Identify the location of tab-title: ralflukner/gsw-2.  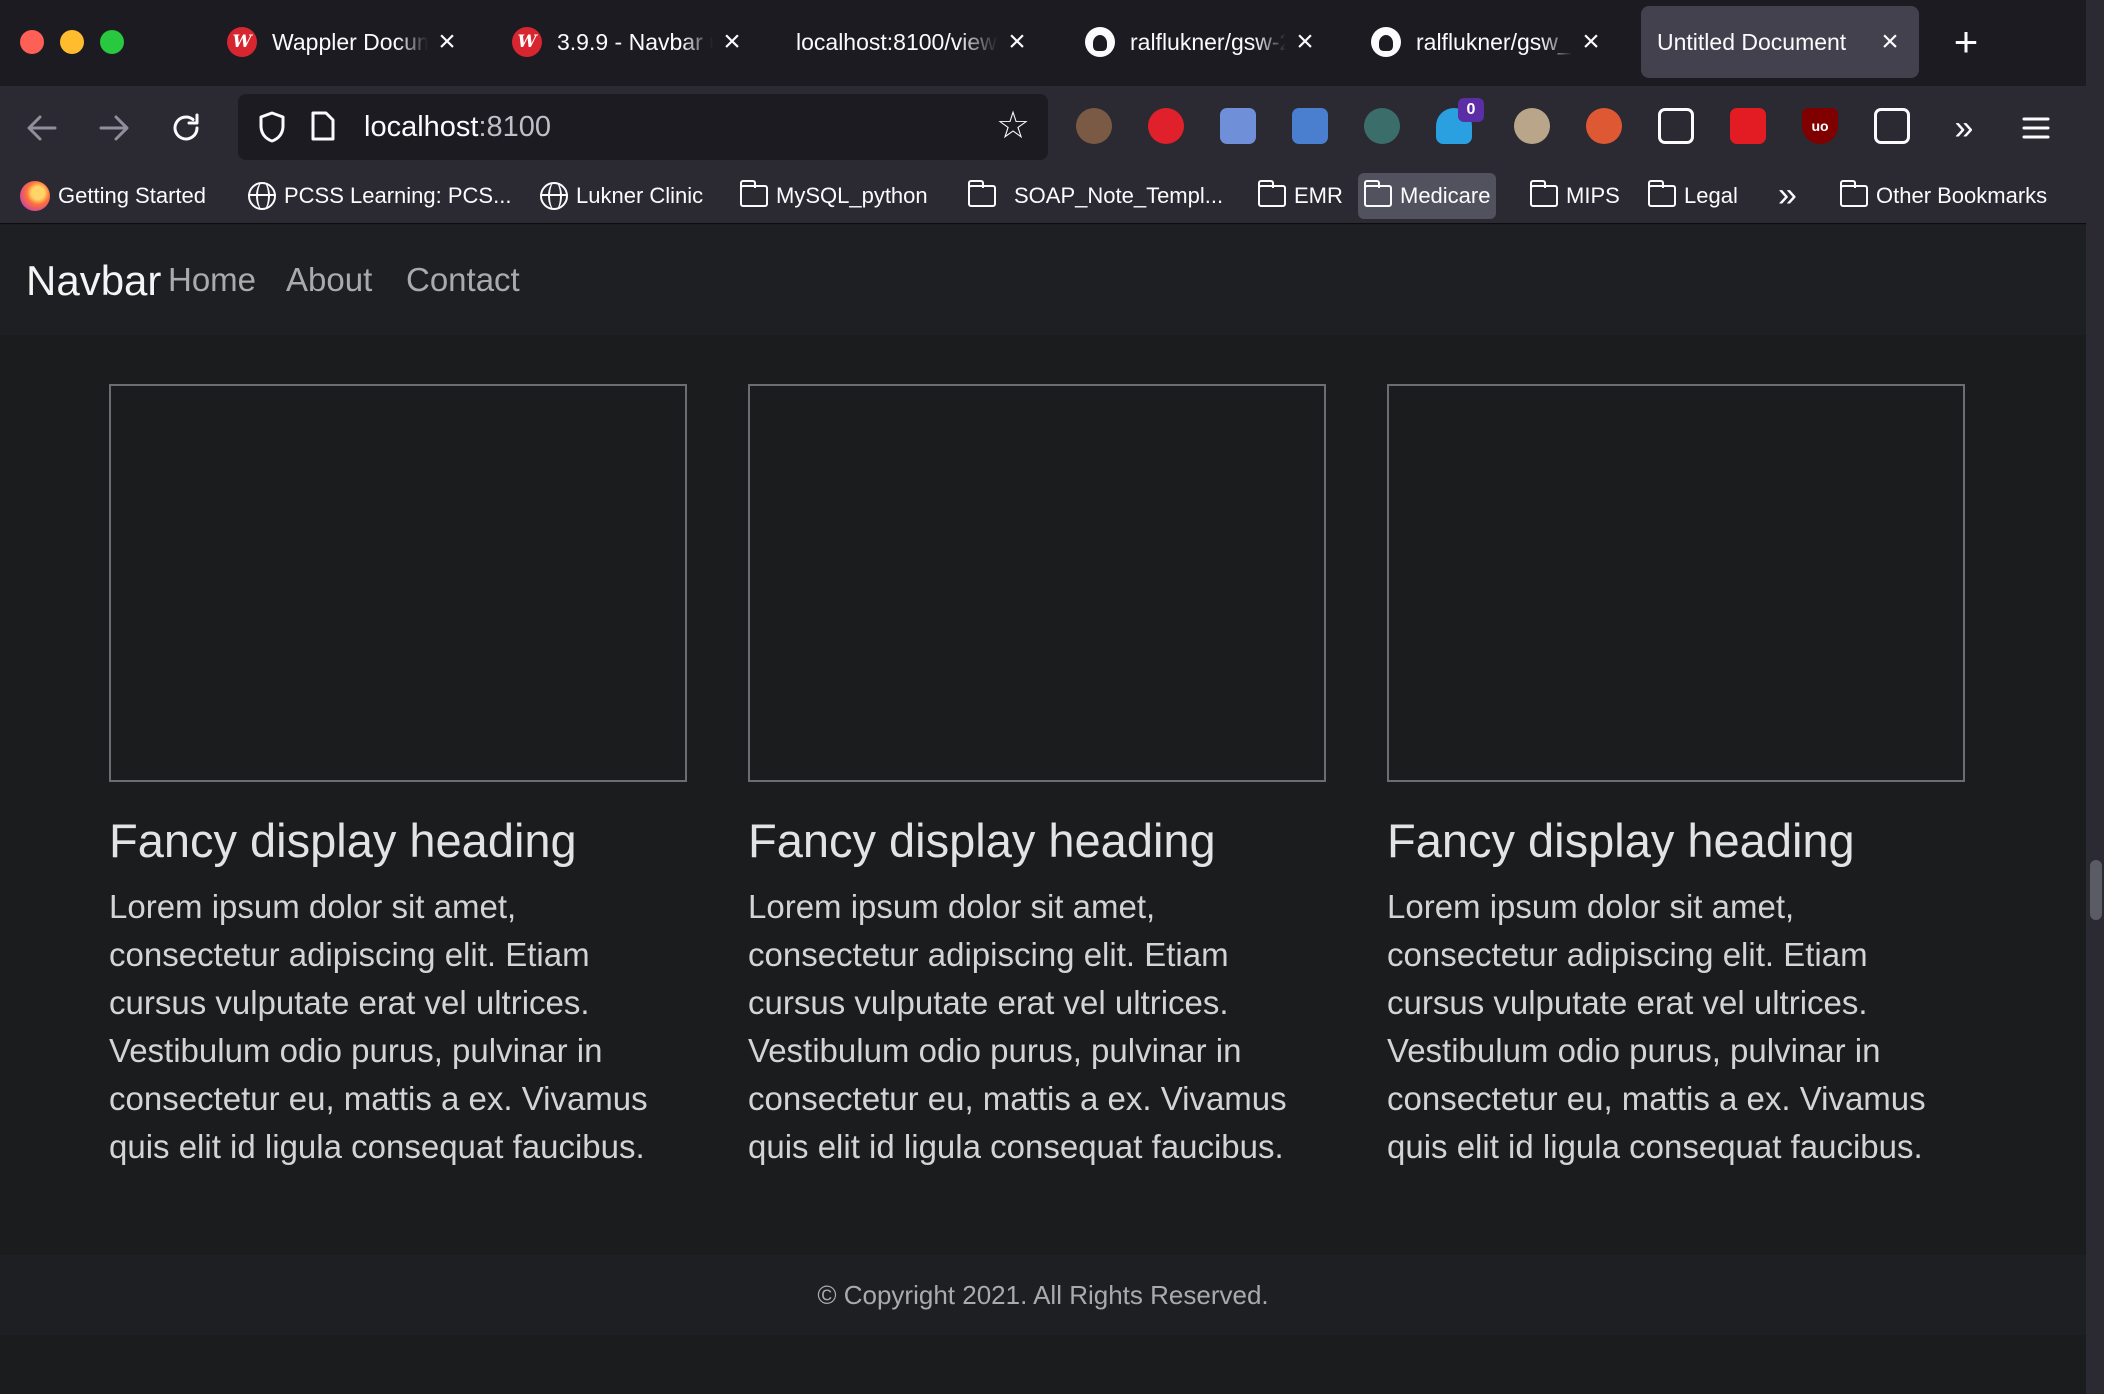
(1208, 41).